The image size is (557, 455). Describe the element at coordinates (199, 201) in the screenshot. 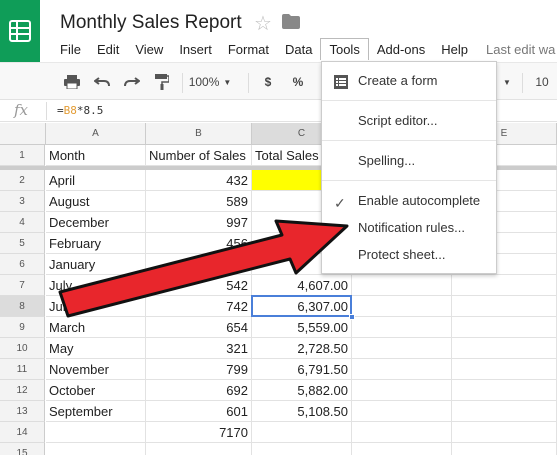

I see `cell: 589` at that location.